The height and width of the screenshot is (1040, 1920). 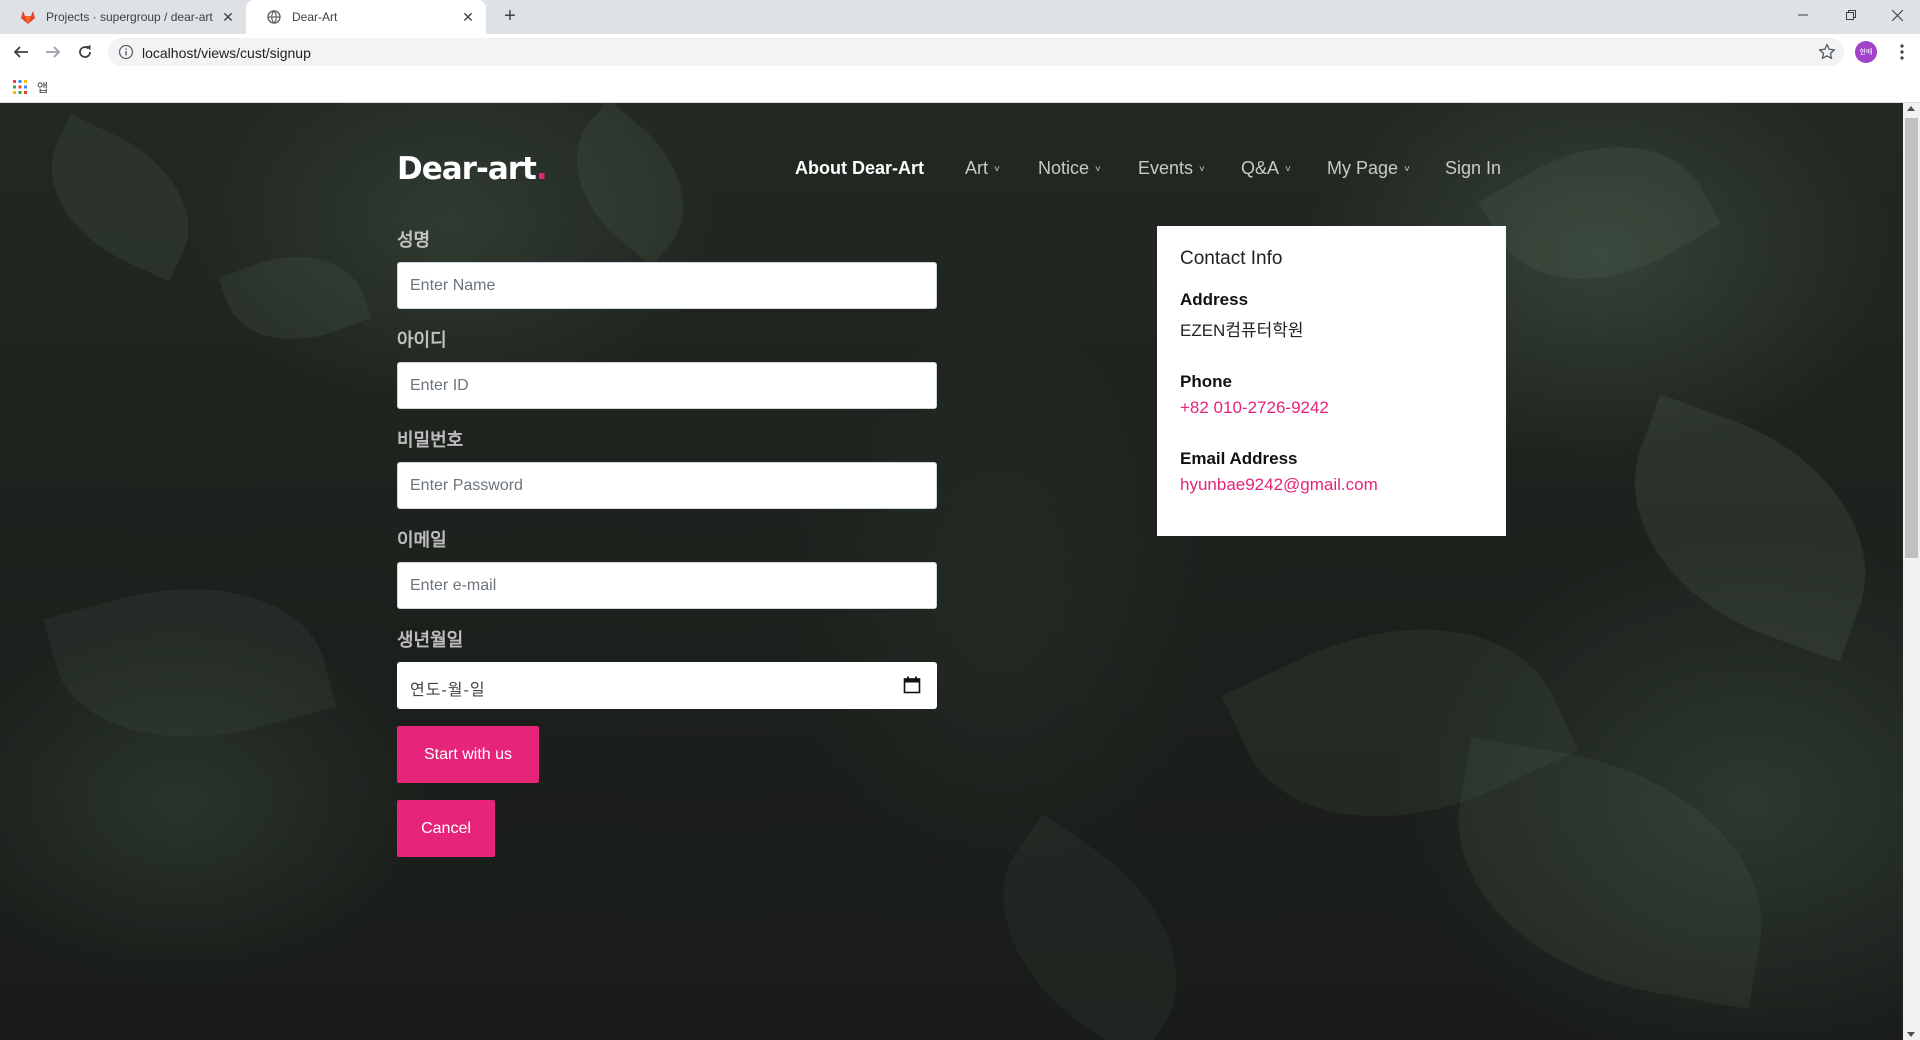 What do you see at coordinates (1363, 167) in the screenshot?
I see `nav-label: My Page` at bounding box center [1363, 167].